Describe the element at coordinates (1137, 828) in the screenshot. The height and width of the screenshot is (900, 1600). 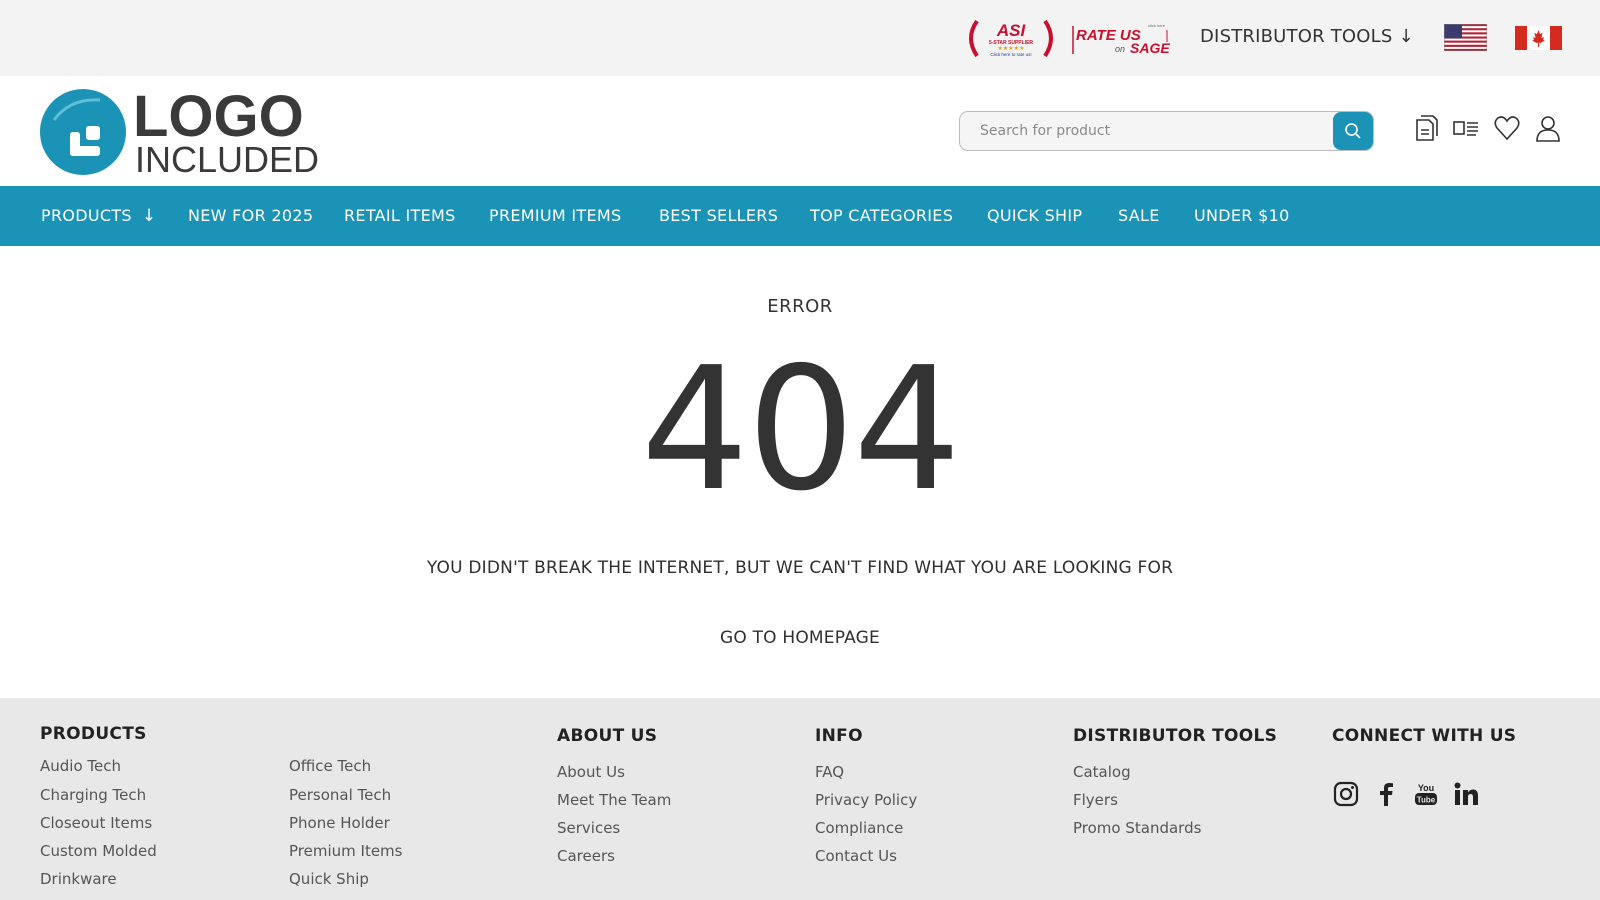
I see `footer-link: Promo Standards` at that location.